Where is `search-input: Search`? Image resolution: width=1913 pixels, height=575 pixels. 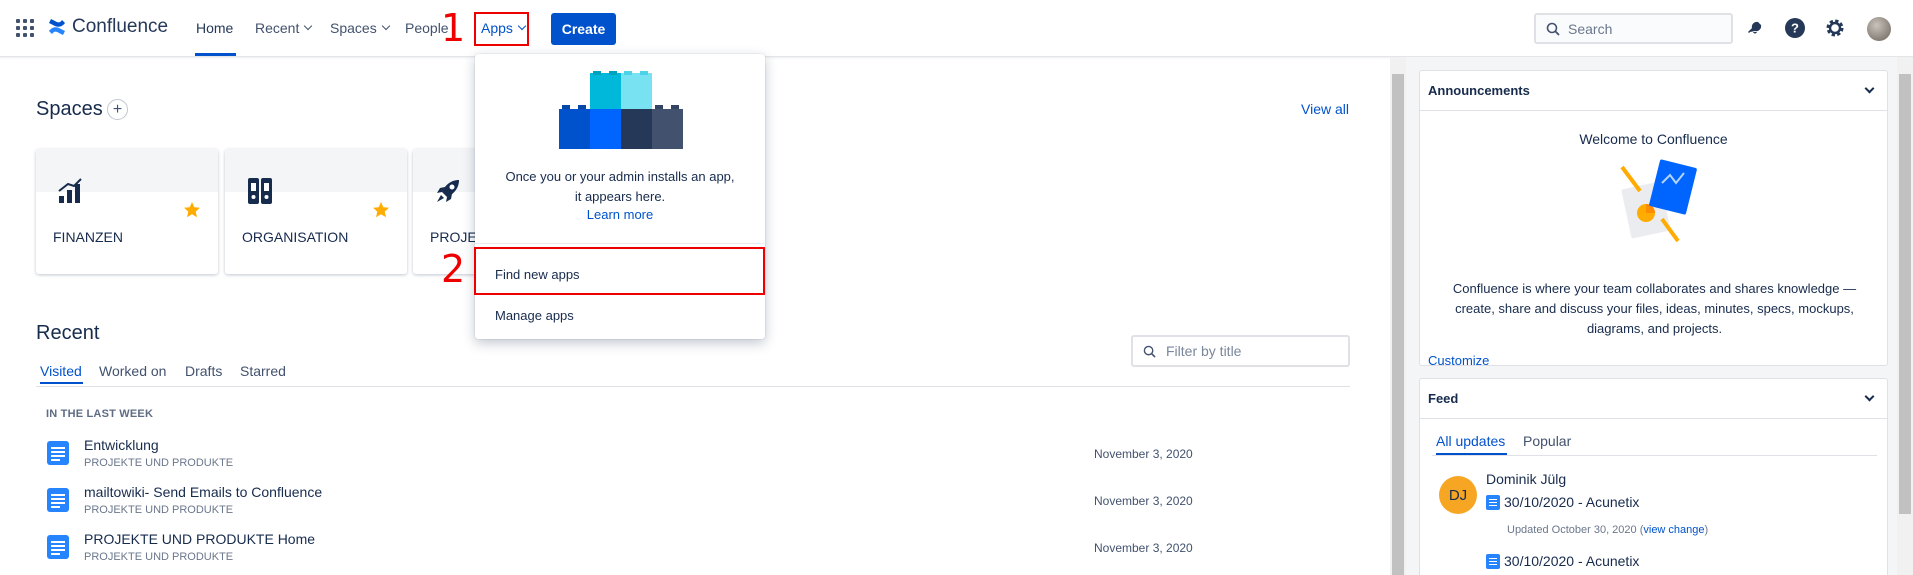
search-input: Search is located at coordinates (1633, 28).